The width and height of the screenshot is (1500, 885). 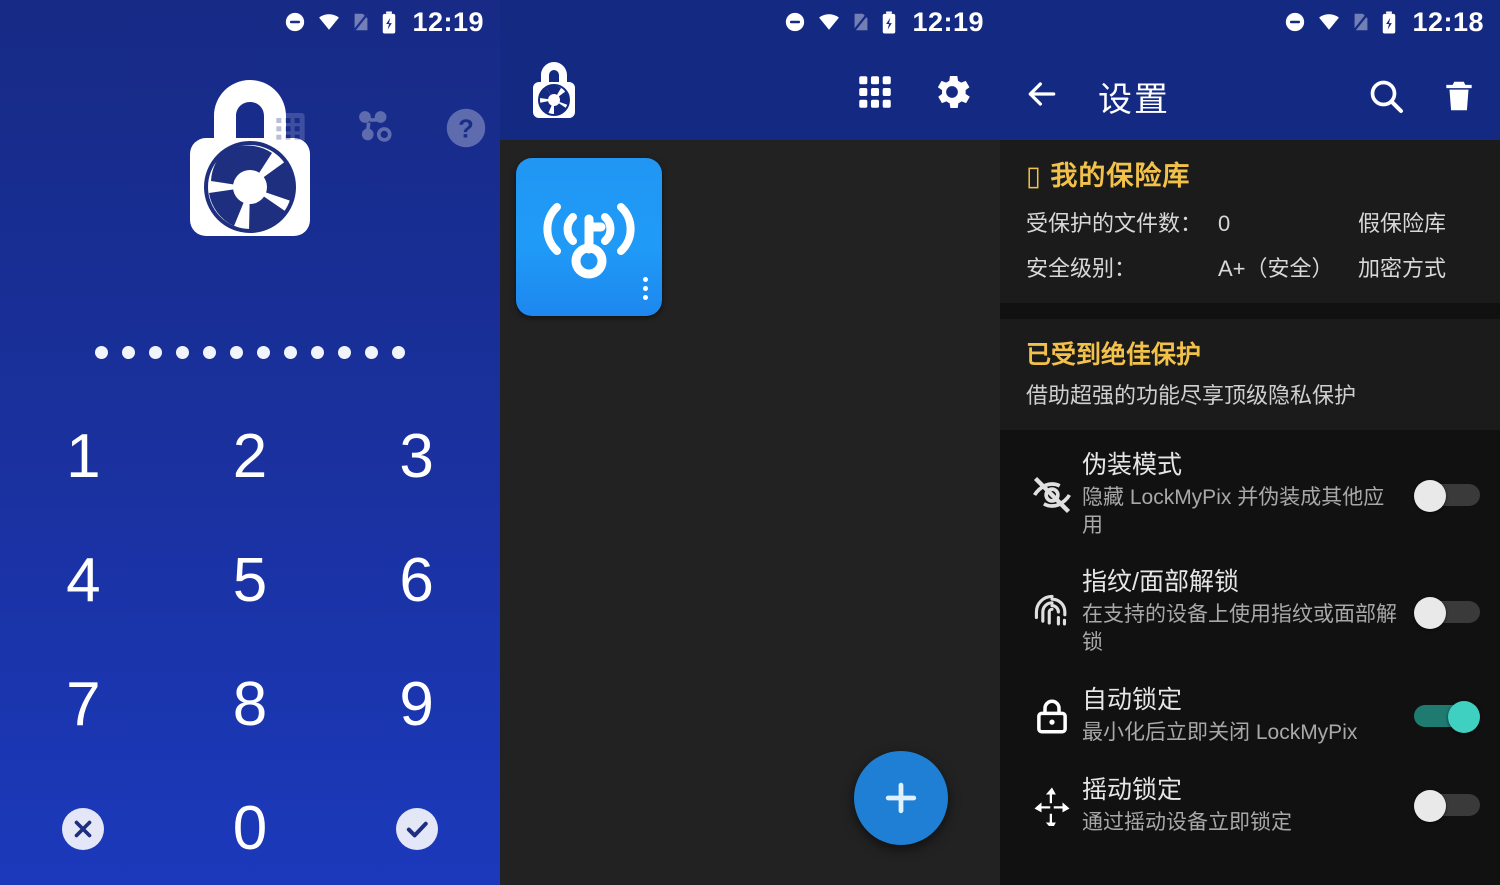 I want to click on missing-glyph-icon: ▯, so click(x=1034, y=176).